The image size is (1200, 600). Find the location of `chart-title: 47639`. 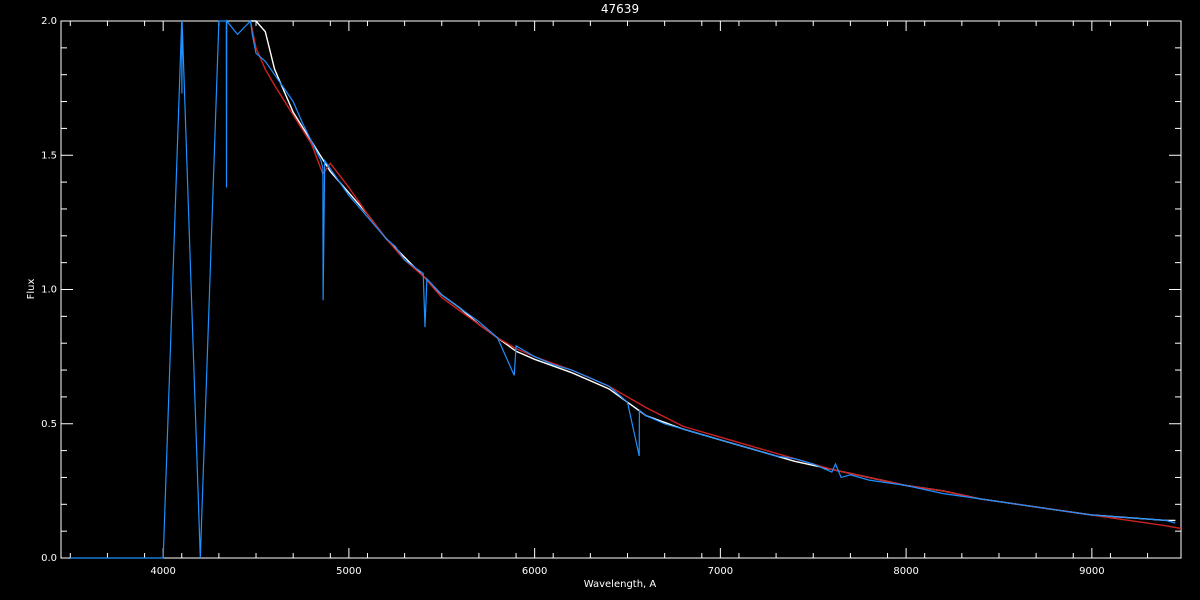

chart-title: 47639 is located at coordinates (620, 9).